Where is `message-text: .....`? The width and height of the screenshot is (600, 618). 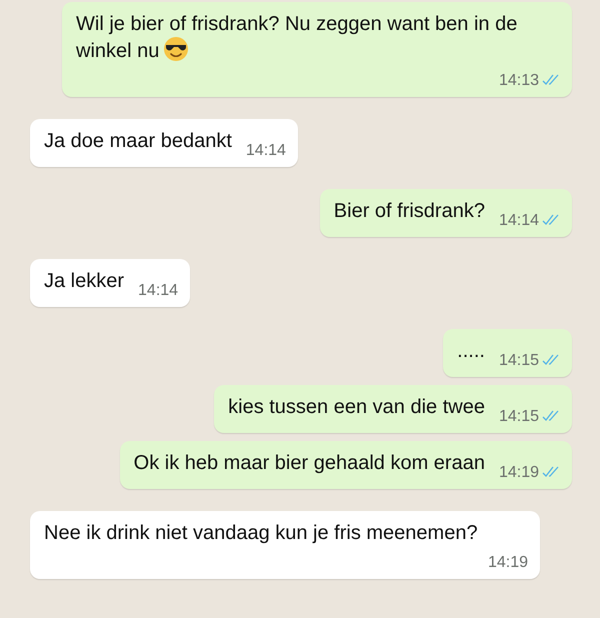
message-text: ..... is located at coordinates (471, 351).